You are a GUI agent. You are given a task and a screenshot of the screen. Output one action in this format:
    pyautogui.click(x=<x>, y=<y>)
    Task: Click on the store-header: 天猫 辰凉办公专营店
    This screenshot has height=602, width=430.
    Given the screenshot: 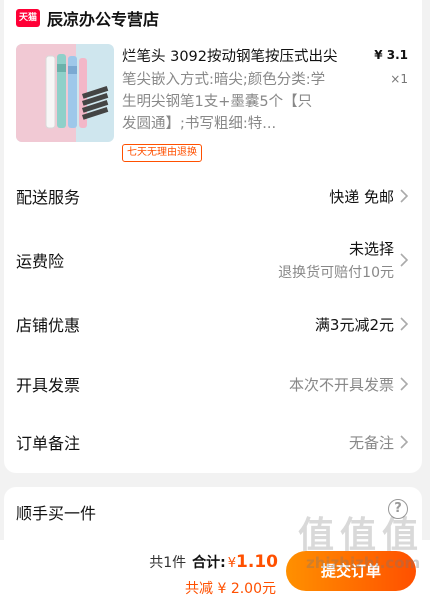 What is the action you would take?
    pyautogui.click(x=87, y=18)
    